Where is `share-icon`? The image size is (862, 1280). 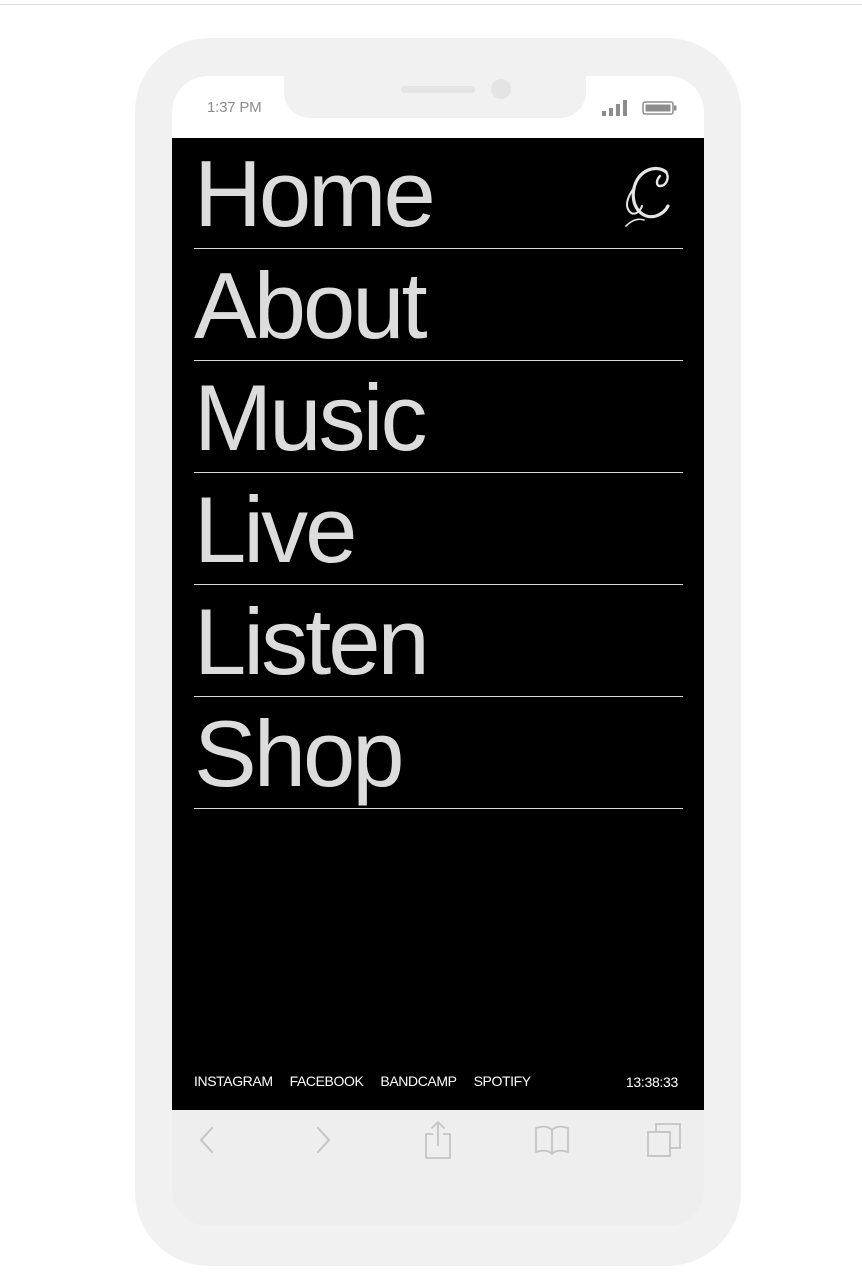
share-icon is located at coordinates (438, 1140).